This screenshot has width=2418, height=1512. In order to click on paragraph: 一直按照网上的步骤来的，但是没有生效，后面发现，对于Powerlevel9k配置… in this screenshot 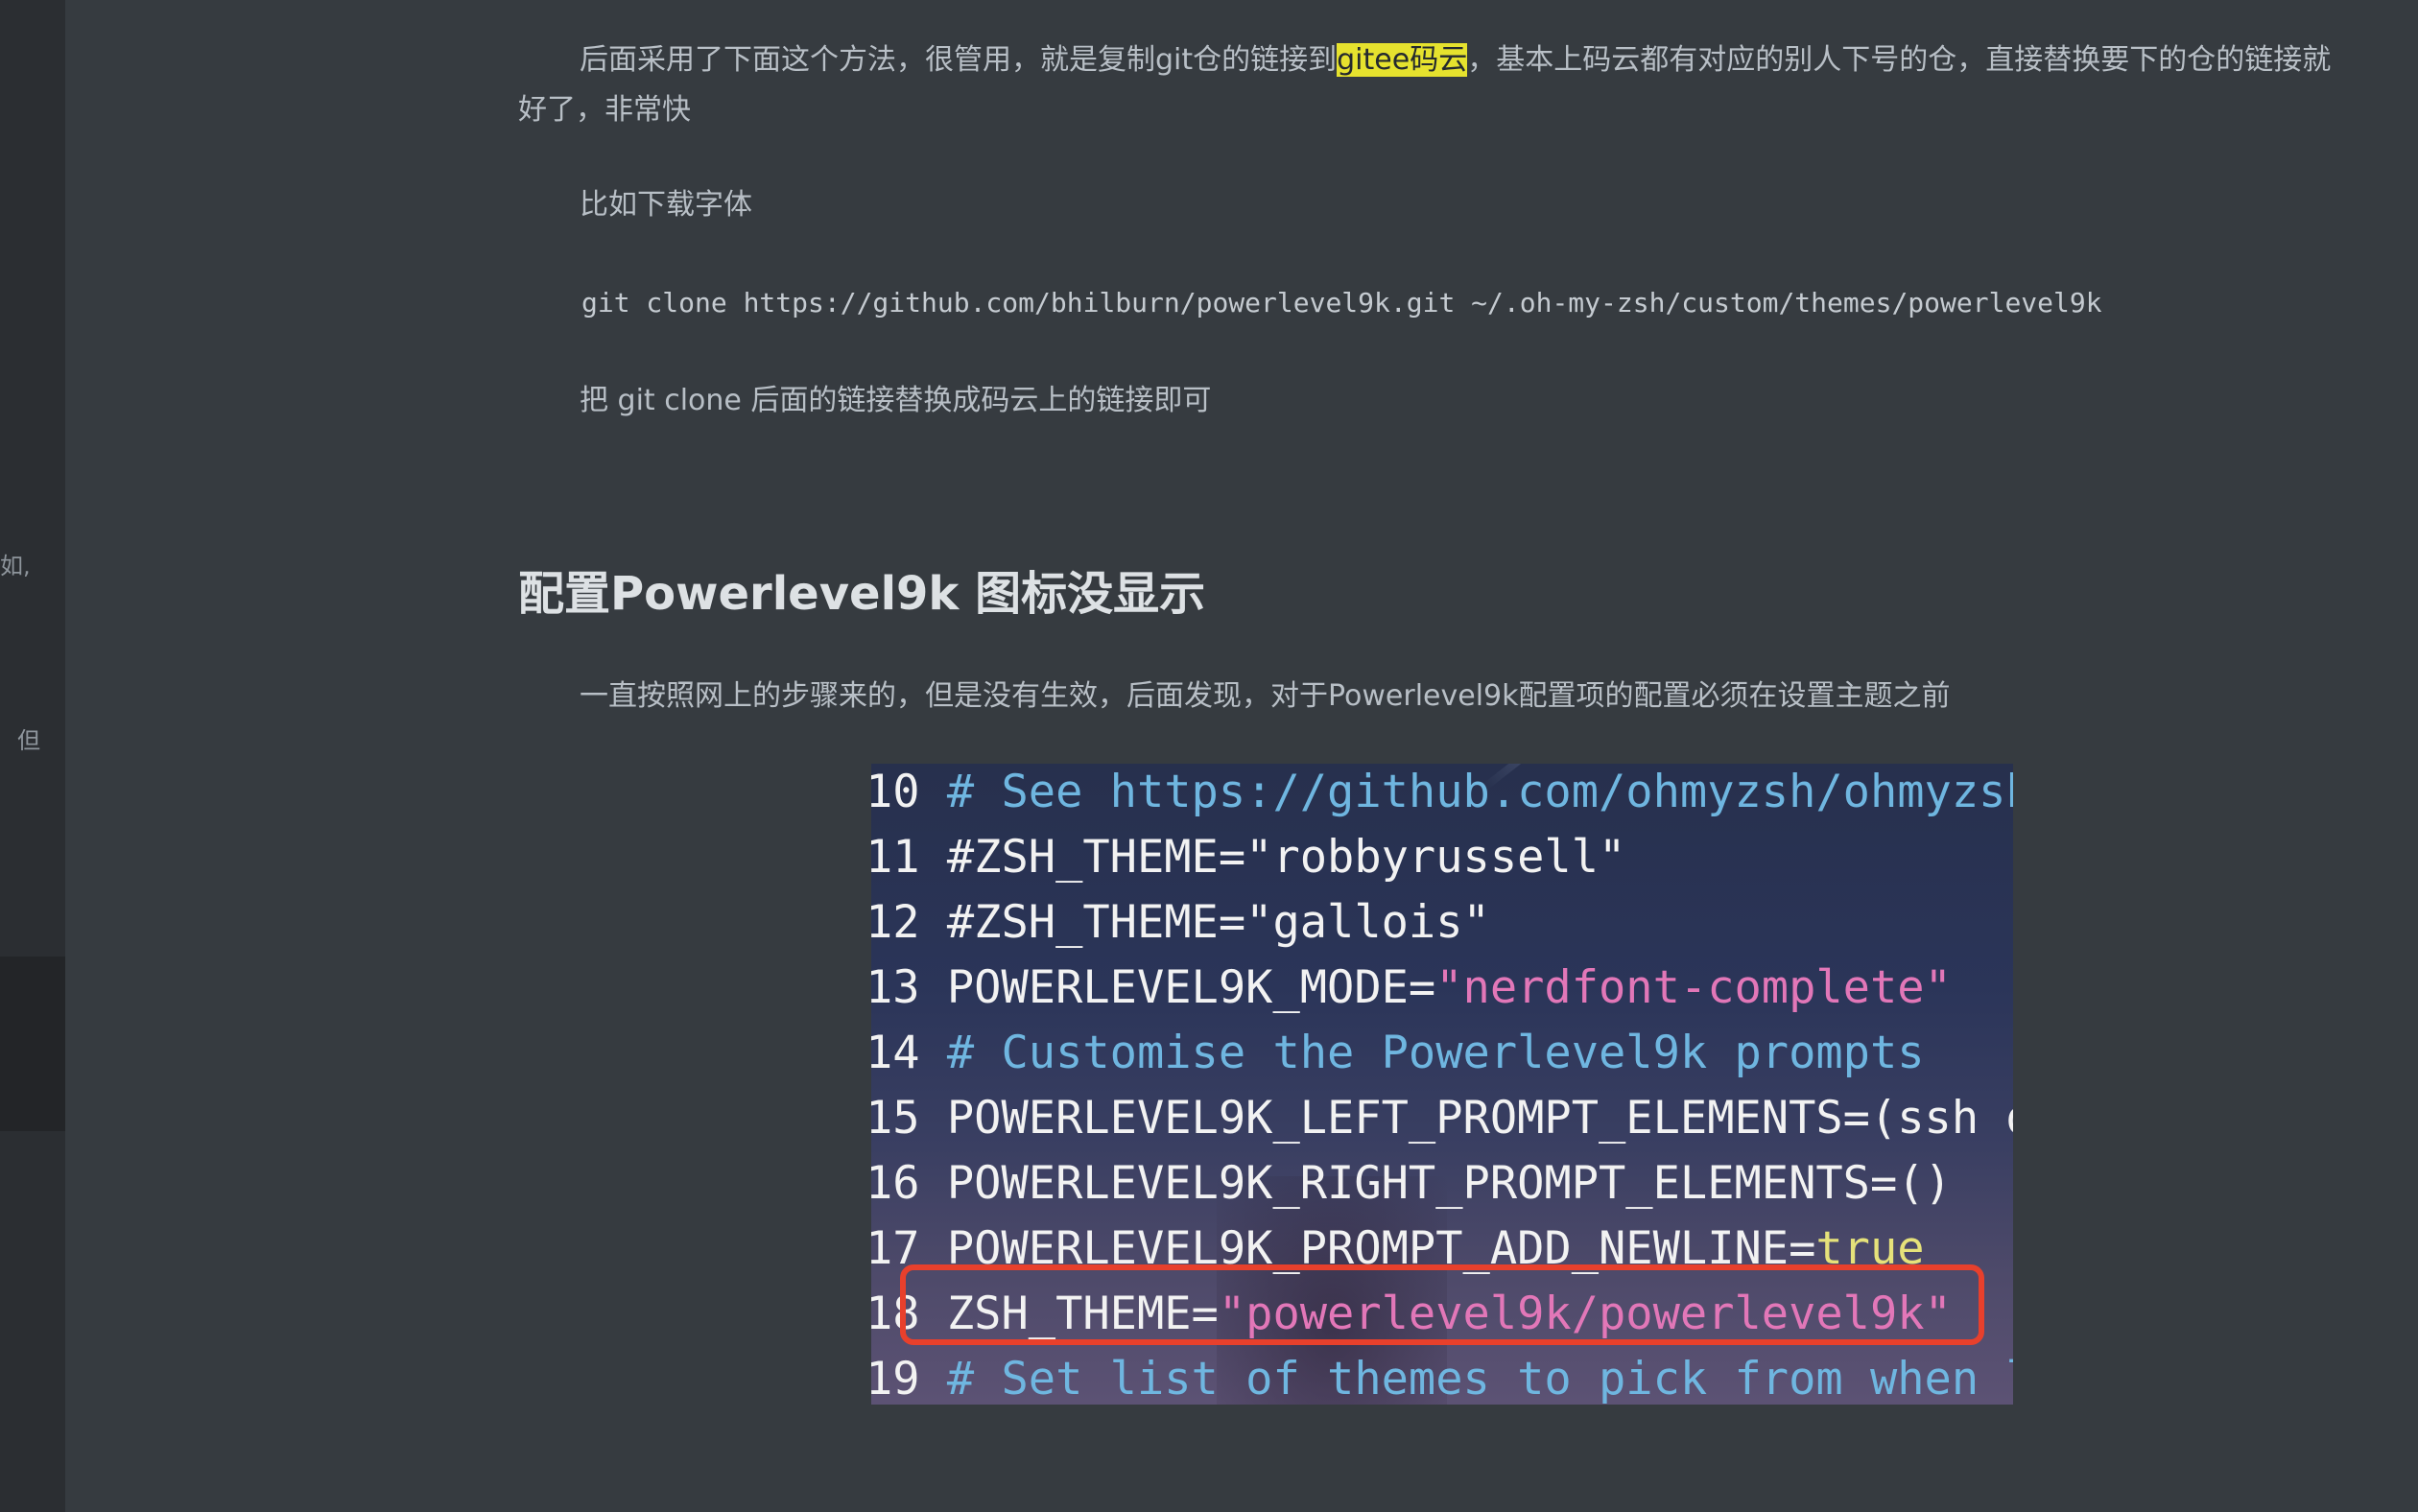, I will do `click(1266, 696)`.